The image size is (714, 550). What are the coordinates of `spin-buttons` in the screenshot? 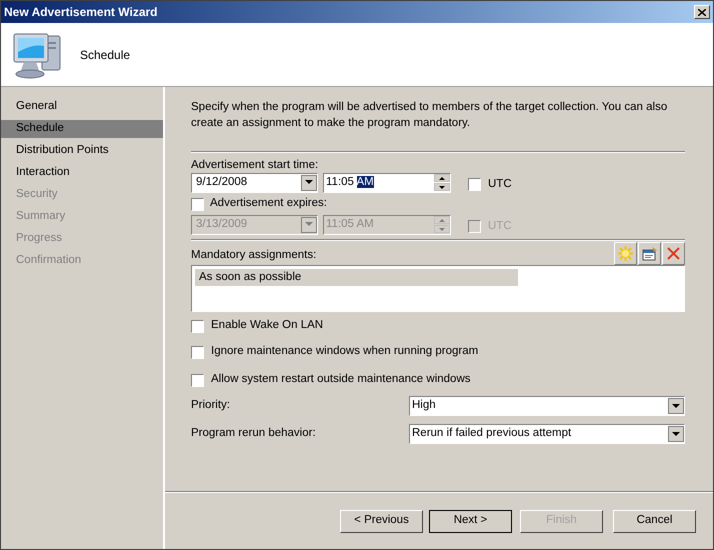 It's located at (442, 182).